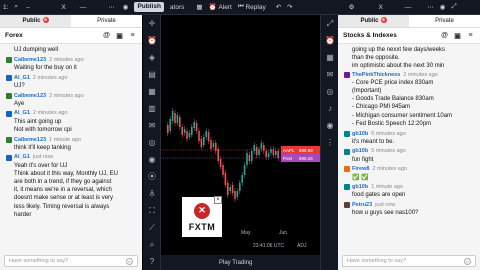 This screenshot has width=480, height=270. What do you see at coordinates (51, 35) in the screenshot?
I see `room-title: Forex` at bounding box center [51, 35].